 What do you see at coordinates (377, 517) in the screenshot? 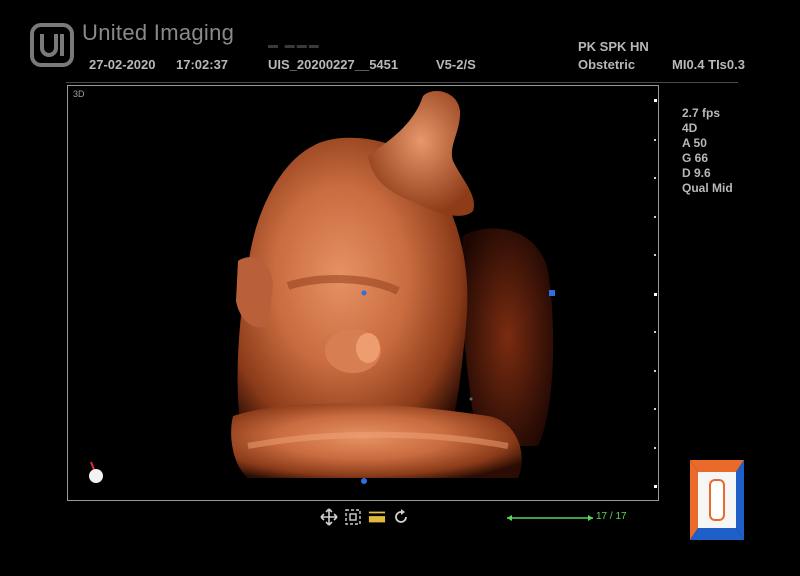
I see `cut-icon` at bounding box center [377, 517].